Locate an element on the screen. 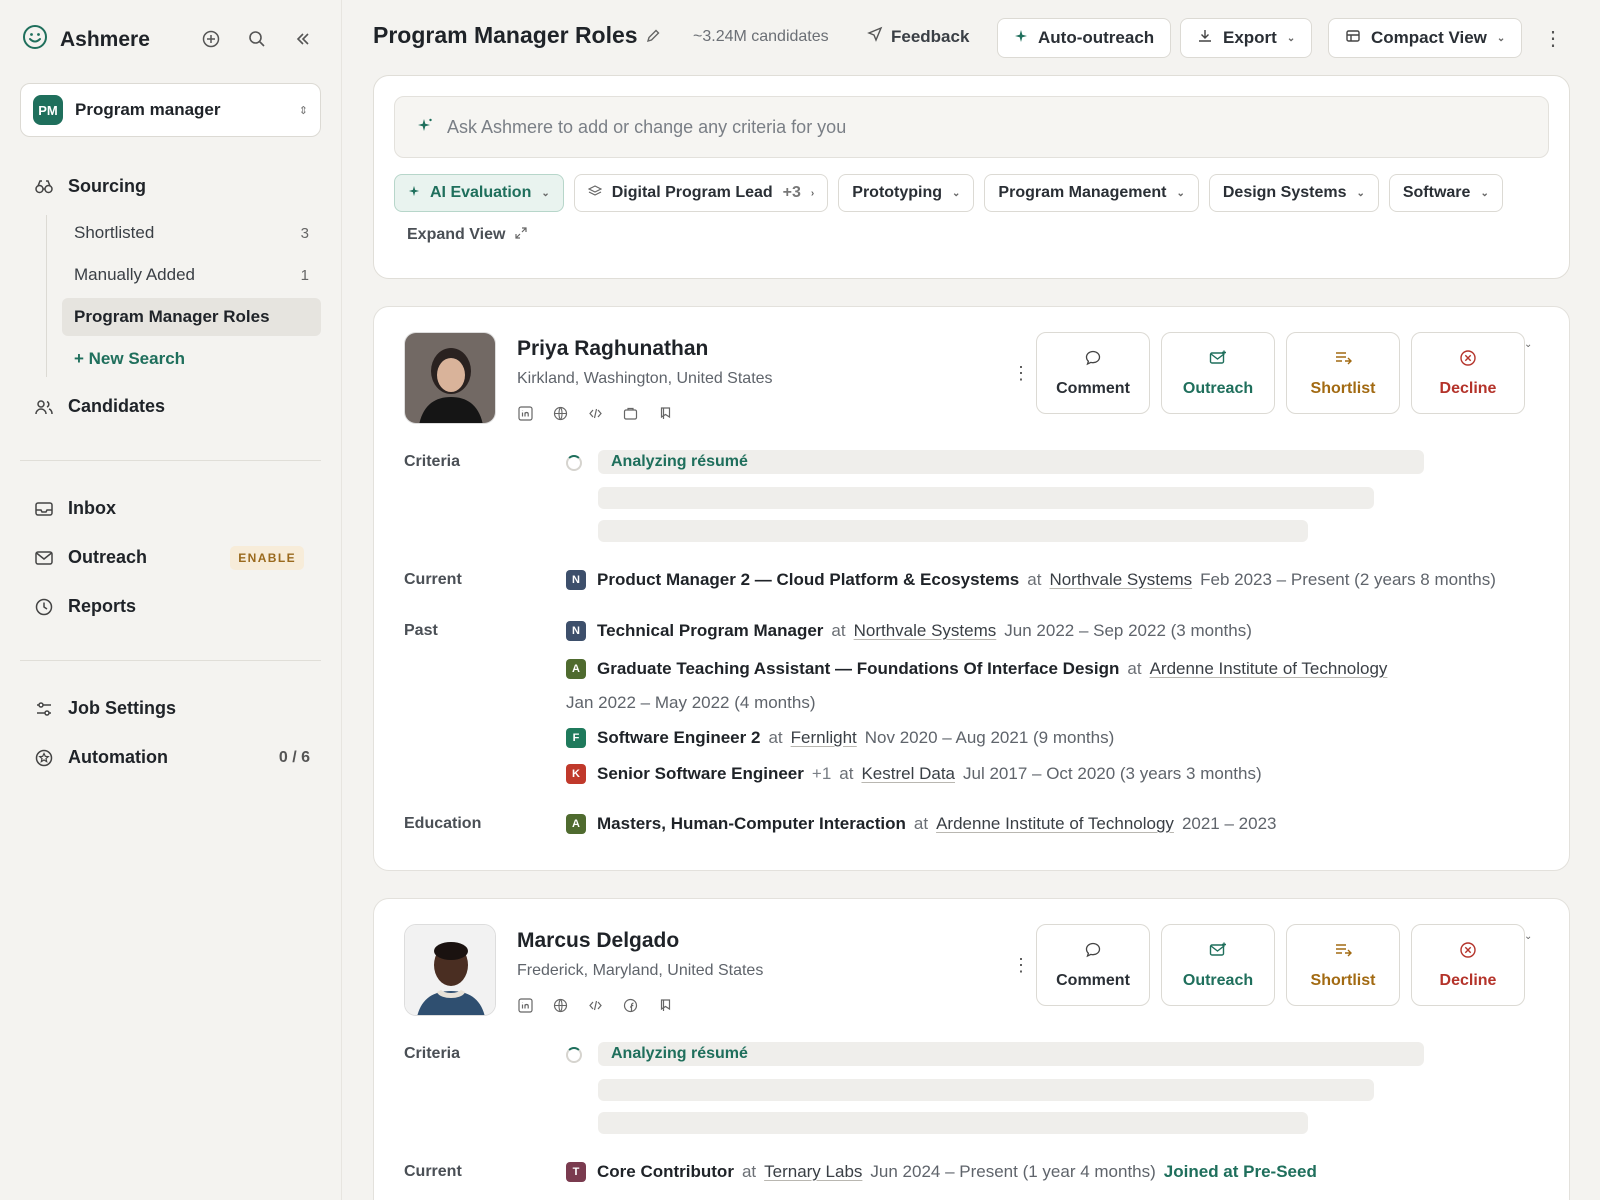  nav-inbox: Inbox is located at coordinates (179, 508).